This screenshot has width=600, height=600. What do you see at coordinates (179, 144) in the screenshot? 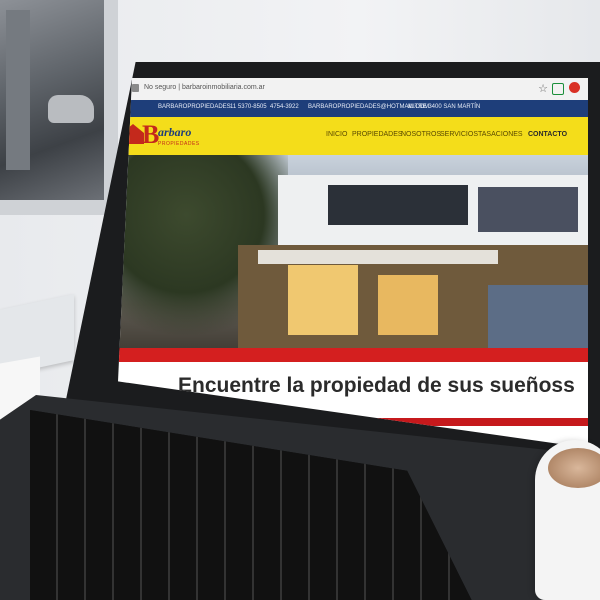
I see `logo-subtitle: PROPIEDADES` at bounding box center [179, 144].